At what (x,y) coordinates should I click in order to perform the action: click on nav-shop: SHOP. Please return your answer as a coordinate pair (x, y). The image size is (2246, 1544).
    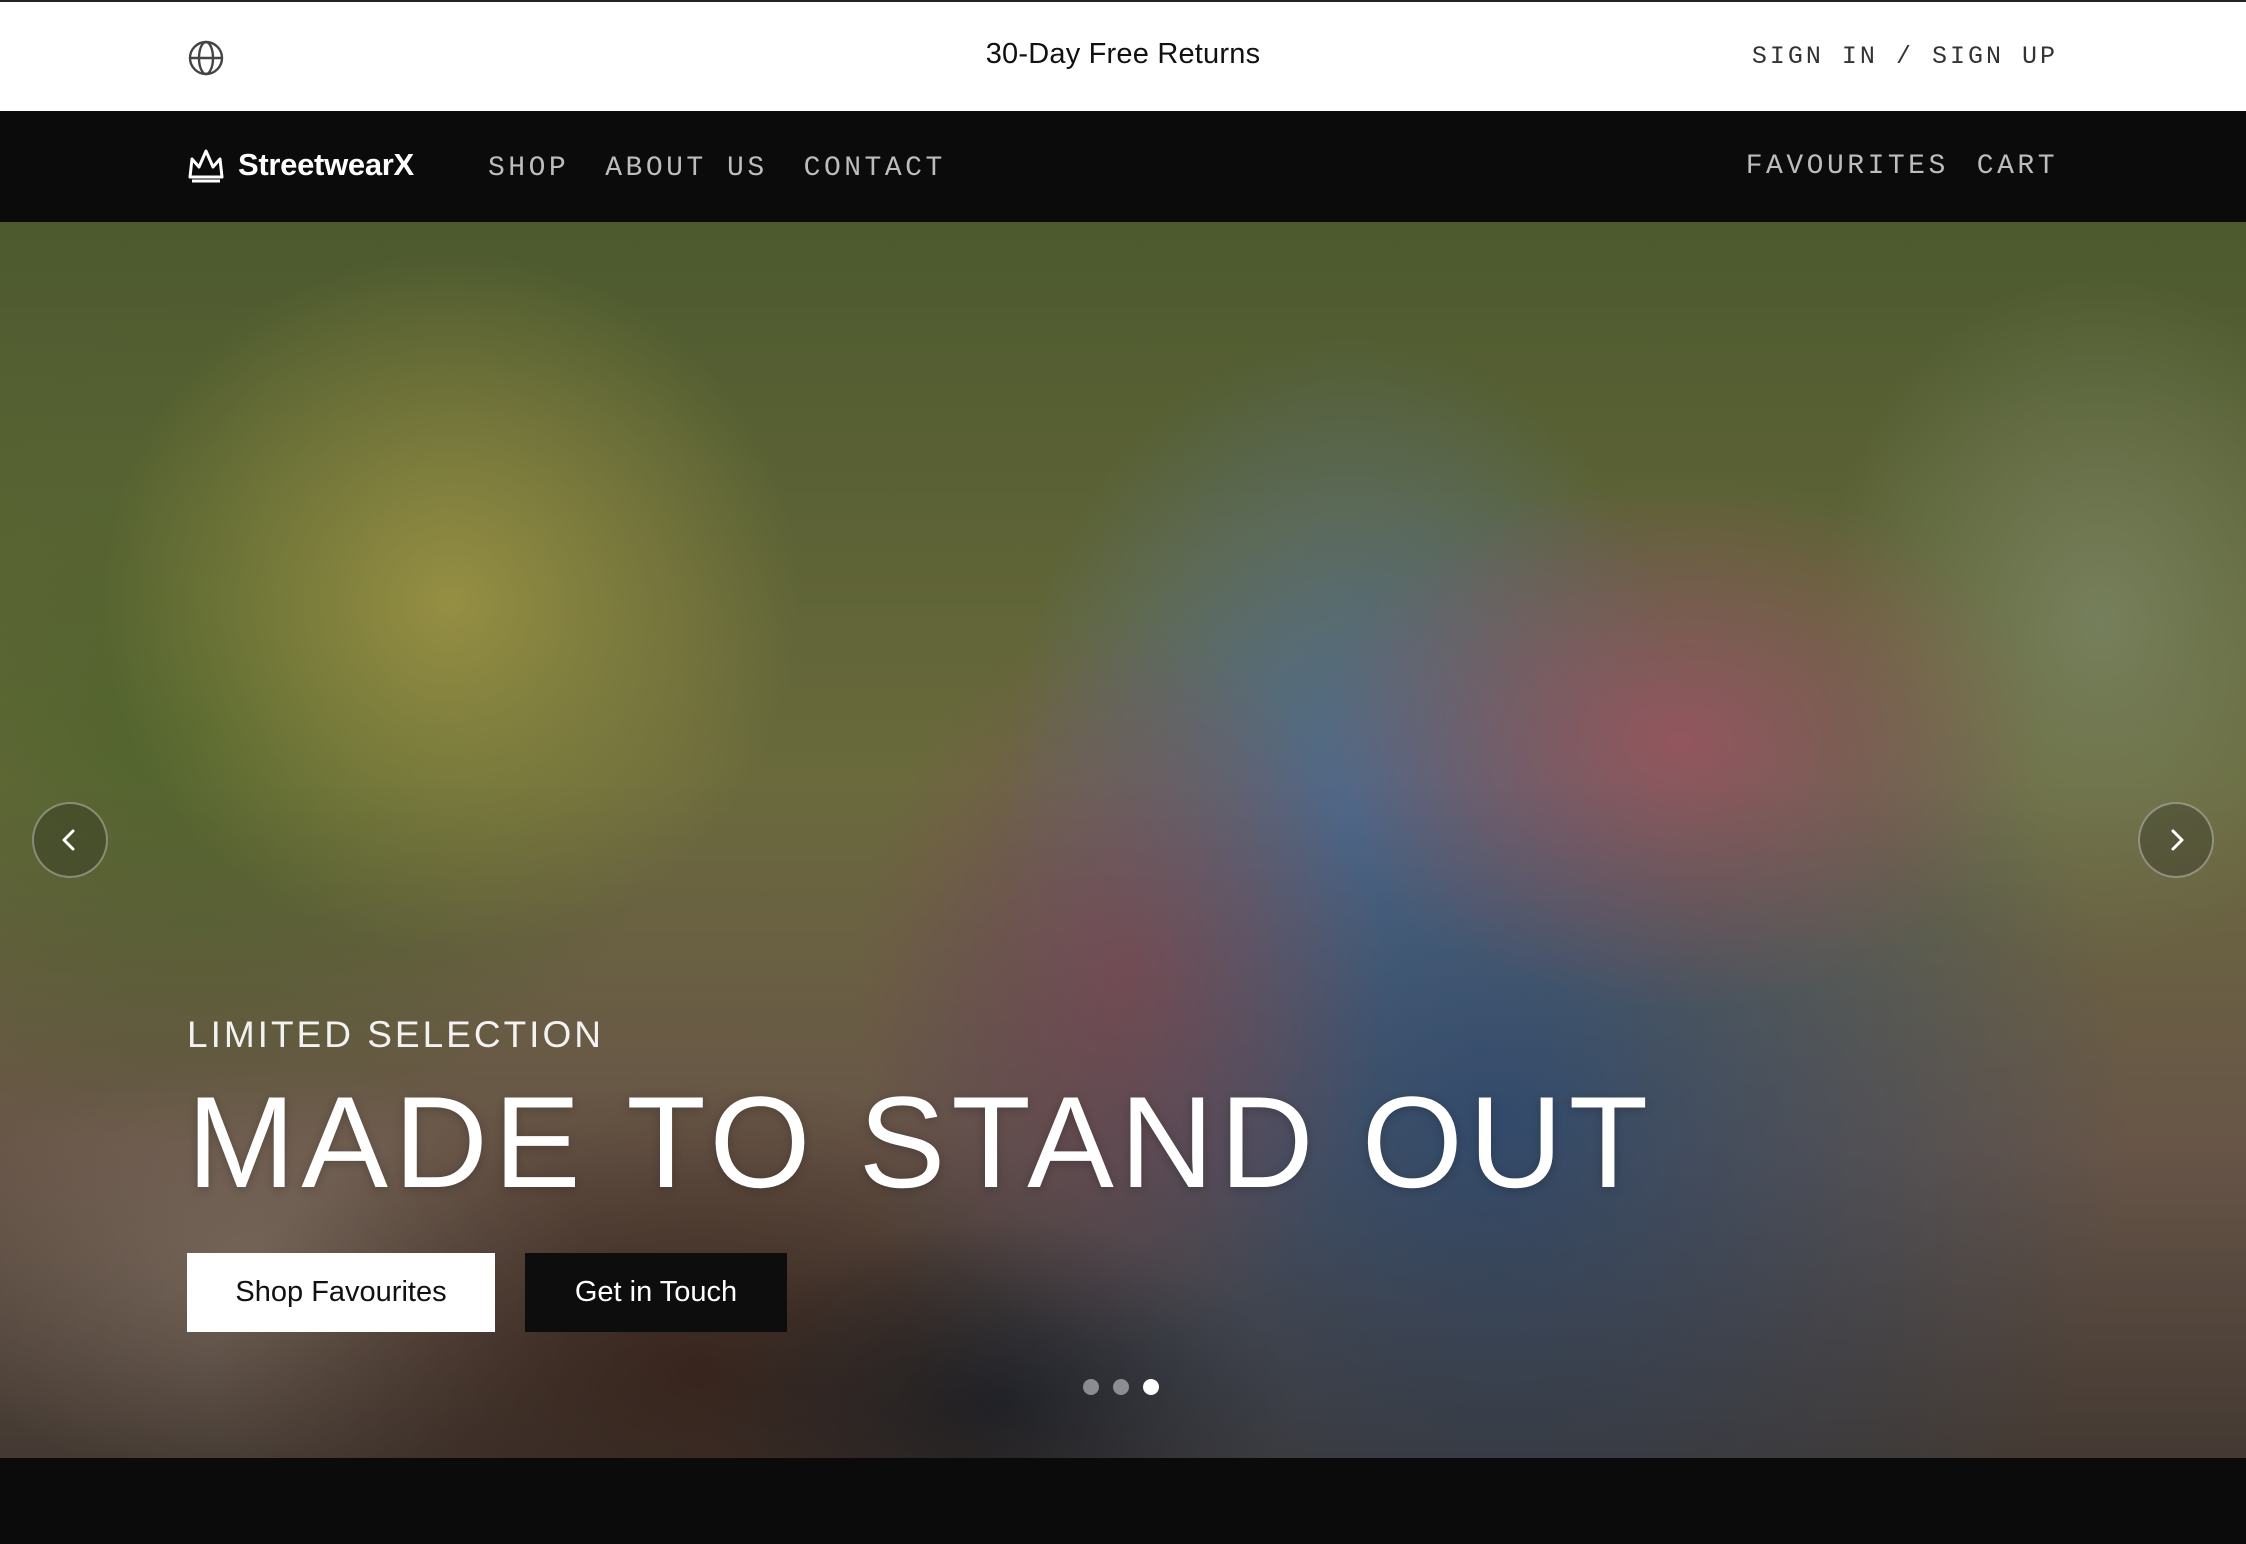
    Looking at the image, I should click on (528, 168).